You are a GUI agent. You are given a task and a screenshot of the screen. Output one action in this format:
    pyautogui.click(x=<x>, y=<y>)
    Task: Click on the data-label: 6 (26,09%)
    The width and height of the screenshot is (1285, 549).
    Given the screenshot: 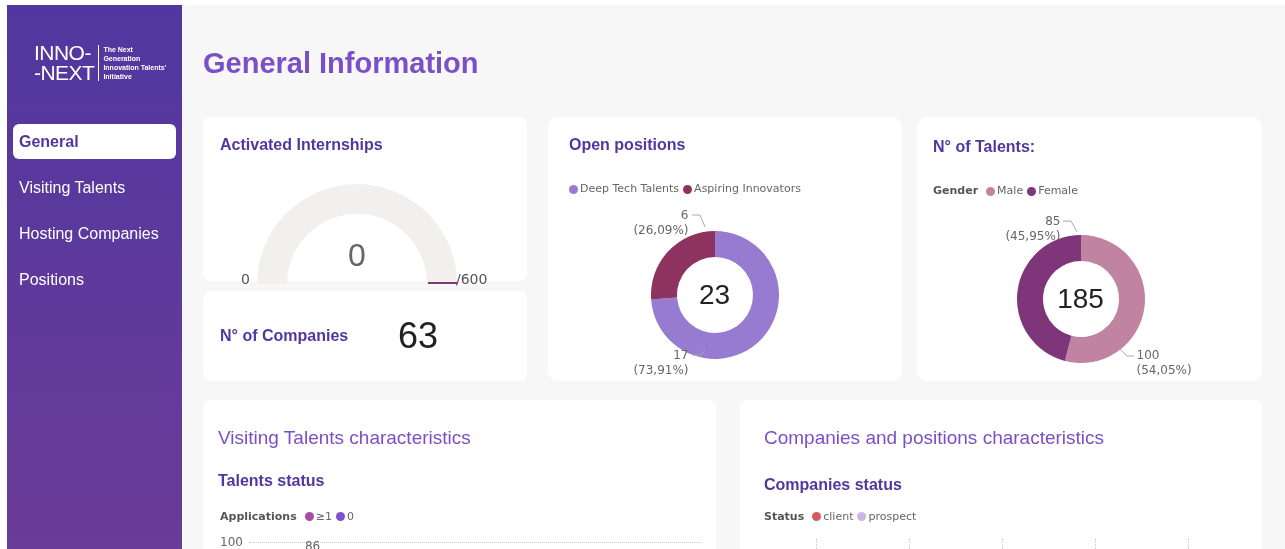 What is the action you would take?
    pyautogui.click(x=660, y=222)
    